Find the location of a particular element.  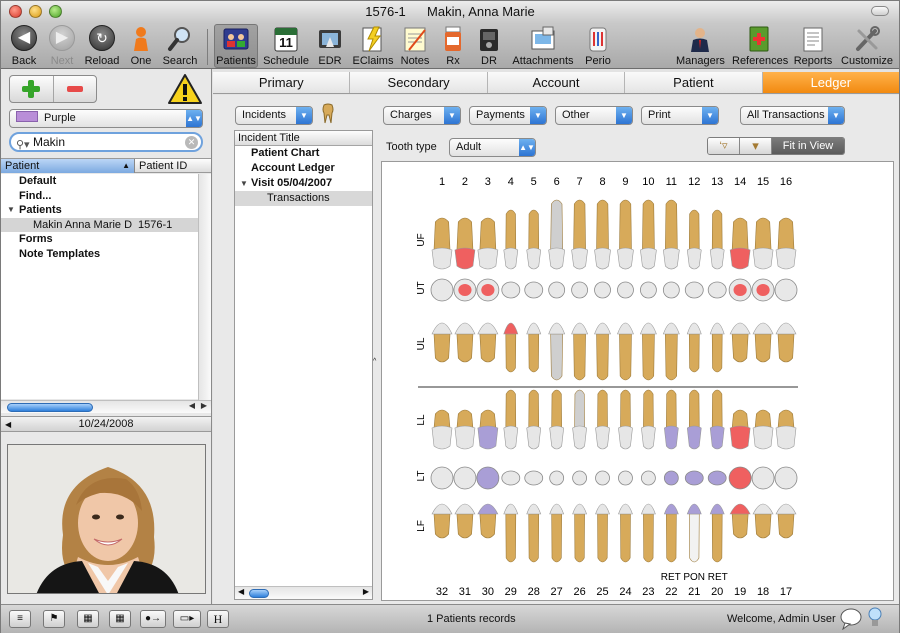

flags-button: ⚑ is located at coordinates (54, 619).